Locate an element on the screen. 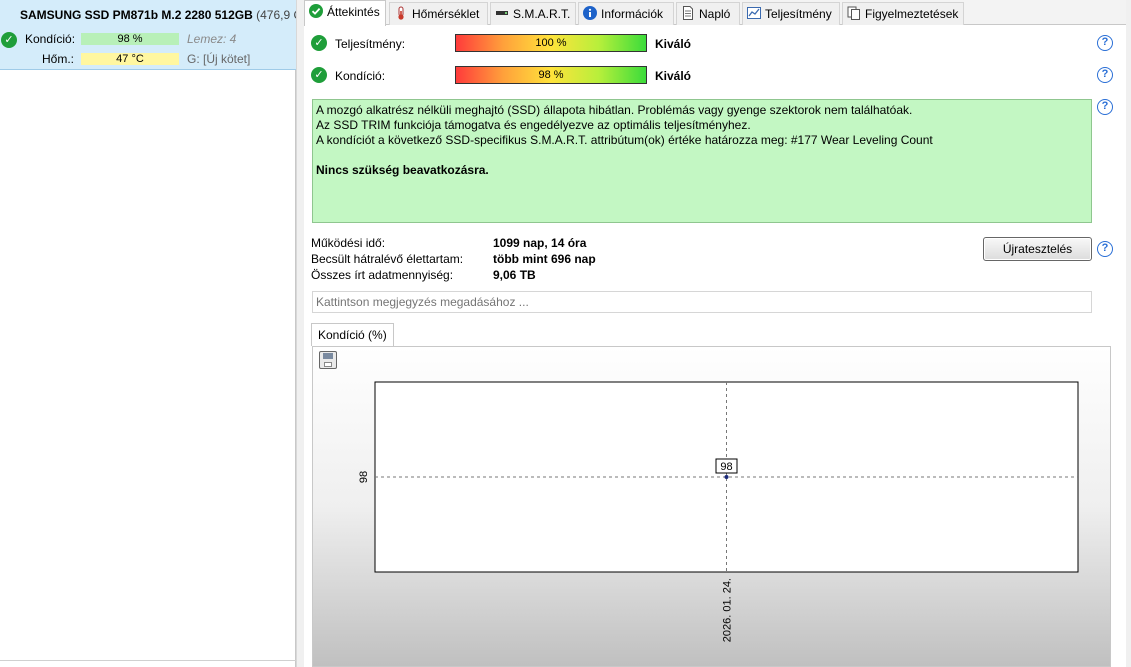 Image resolution: width=1131 pixels, height=667 pixels. status-action: Nincs szükség beavatkozásra. is located at coordinates (402, 170).